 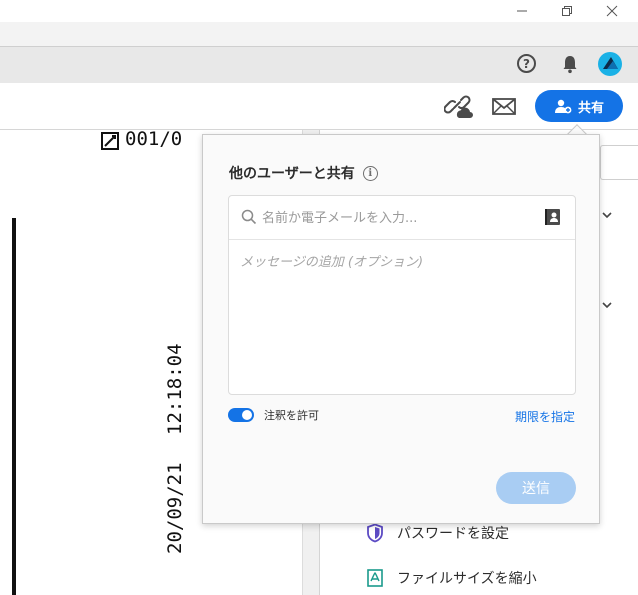 I want to click on reduce-file-size-item: ファイルサイズを縮小, so click(x=451, y=578).